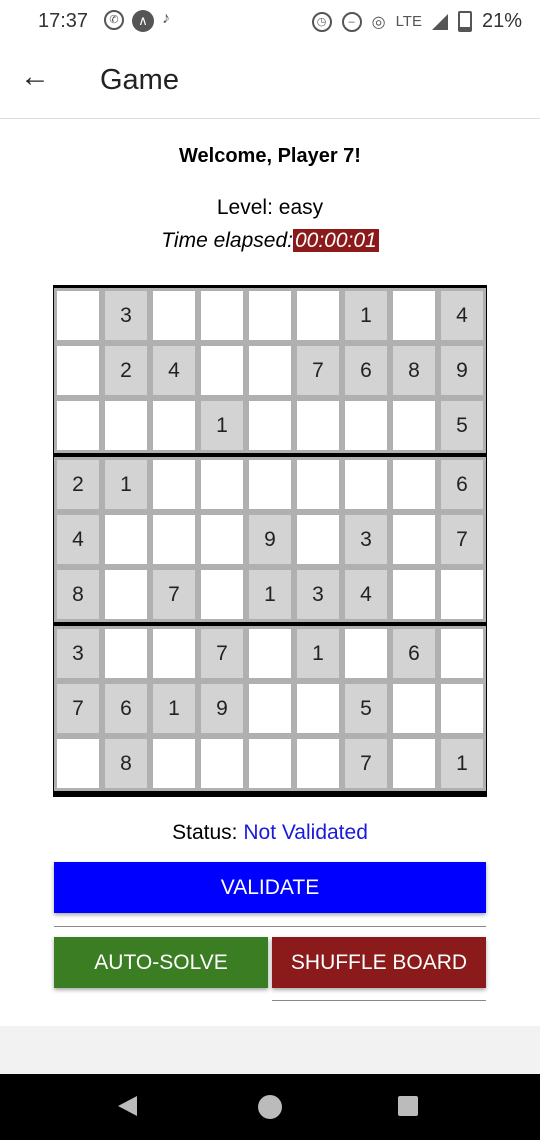 Image resolution: width=540 pixels, height=1140 pixels. What do you see at coordinates (166, 18) in the screenshot?
I see `tiktok-icon: ♪` at bounding box center [166, 18].